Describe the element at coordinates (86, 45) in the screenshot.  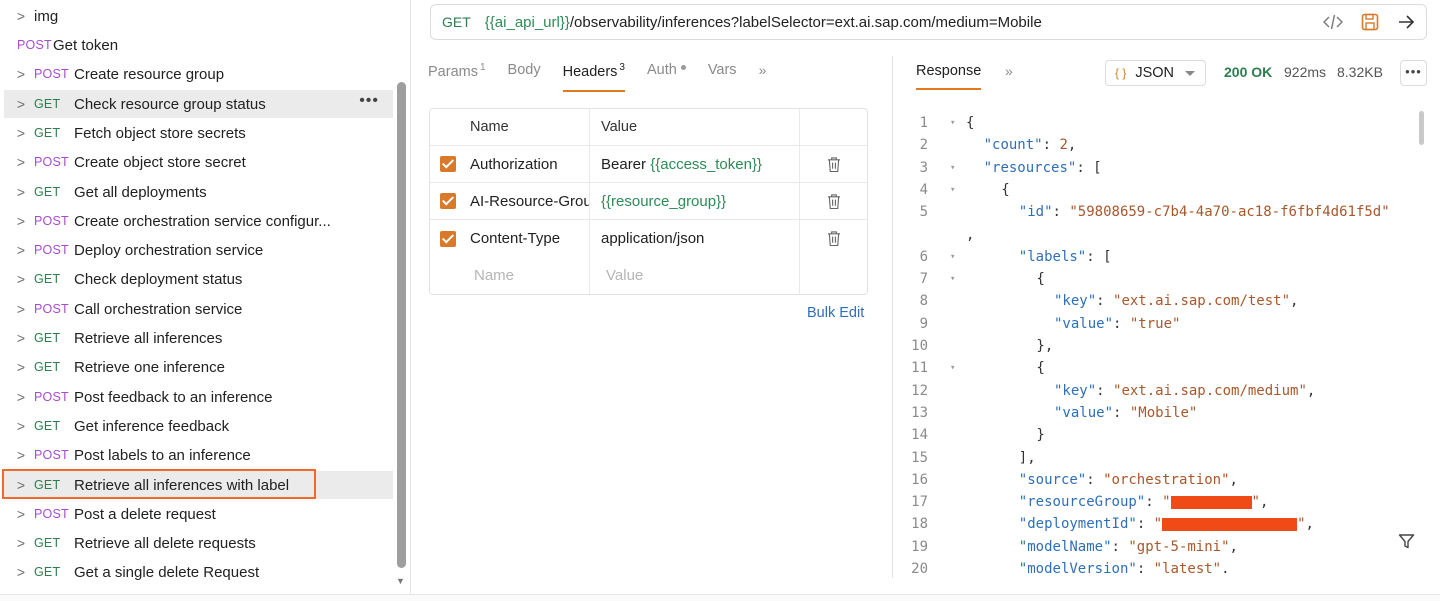
I see `request-name: Get token` at that location.